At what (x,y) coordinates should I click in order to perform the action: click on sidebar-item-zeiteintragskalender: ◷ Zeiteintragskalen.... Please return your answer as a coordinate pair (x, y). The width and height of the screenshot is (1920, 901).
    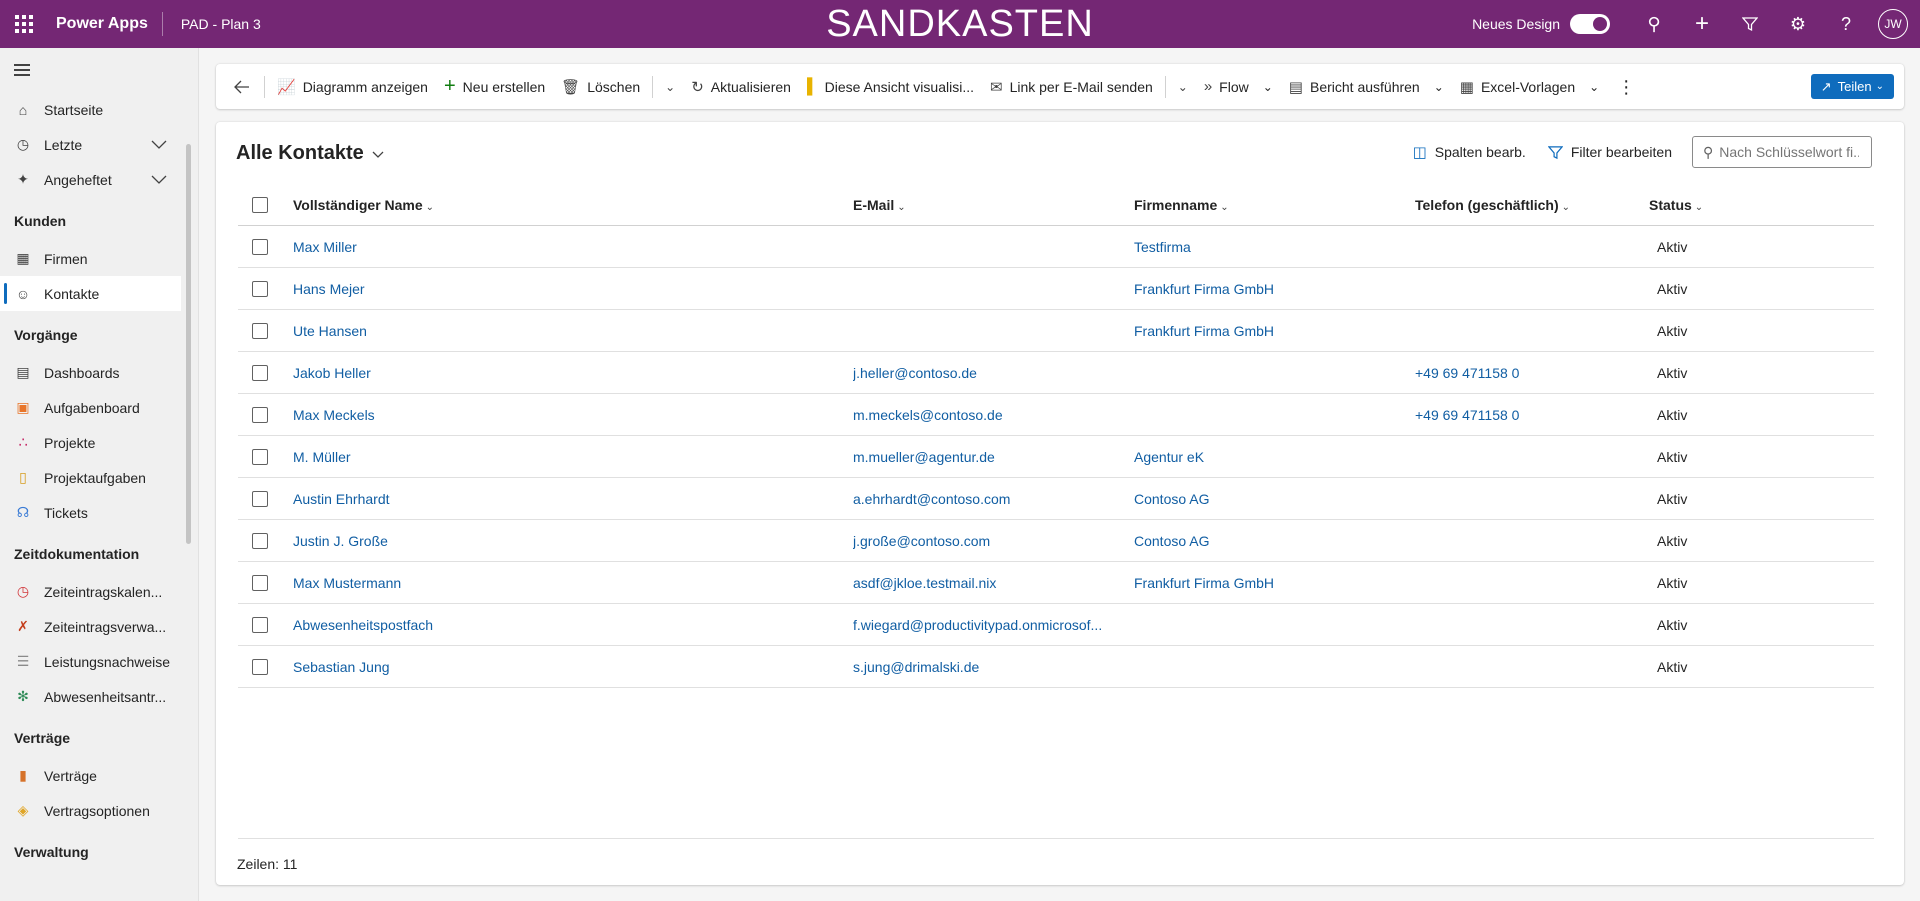
    Looking at the image, I should click on (90, 591).